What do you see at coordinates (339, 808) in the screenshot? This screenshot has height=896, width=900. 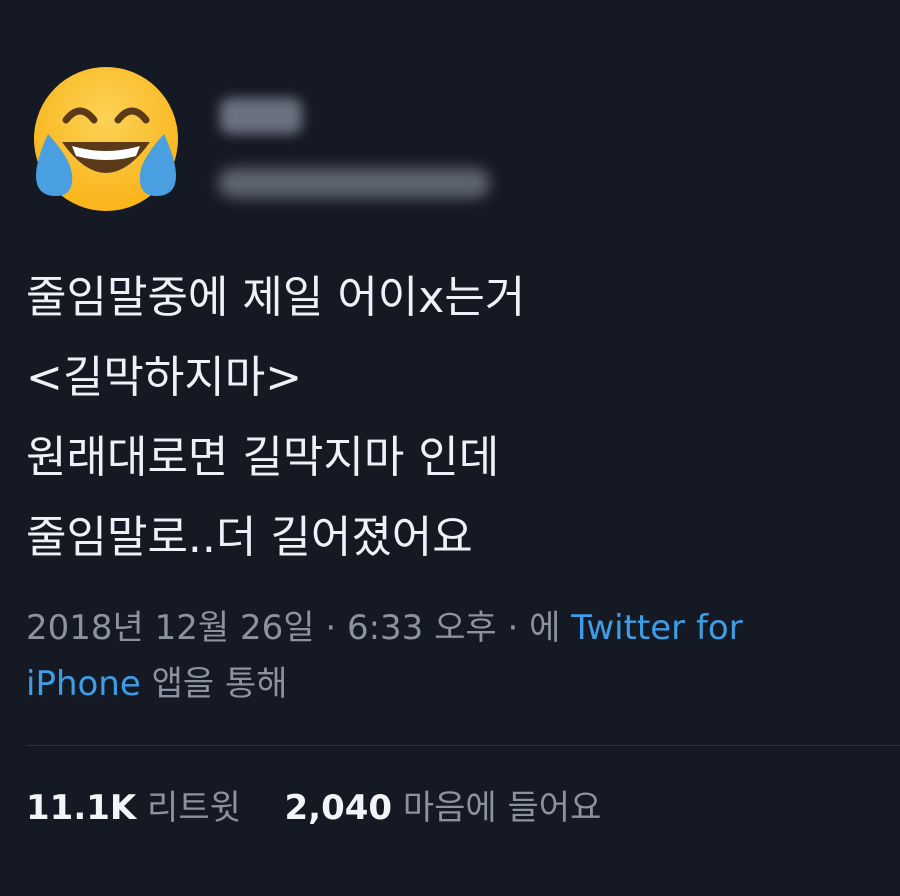 I see `likes-count: 2,040` at bounding box center [339, 808].